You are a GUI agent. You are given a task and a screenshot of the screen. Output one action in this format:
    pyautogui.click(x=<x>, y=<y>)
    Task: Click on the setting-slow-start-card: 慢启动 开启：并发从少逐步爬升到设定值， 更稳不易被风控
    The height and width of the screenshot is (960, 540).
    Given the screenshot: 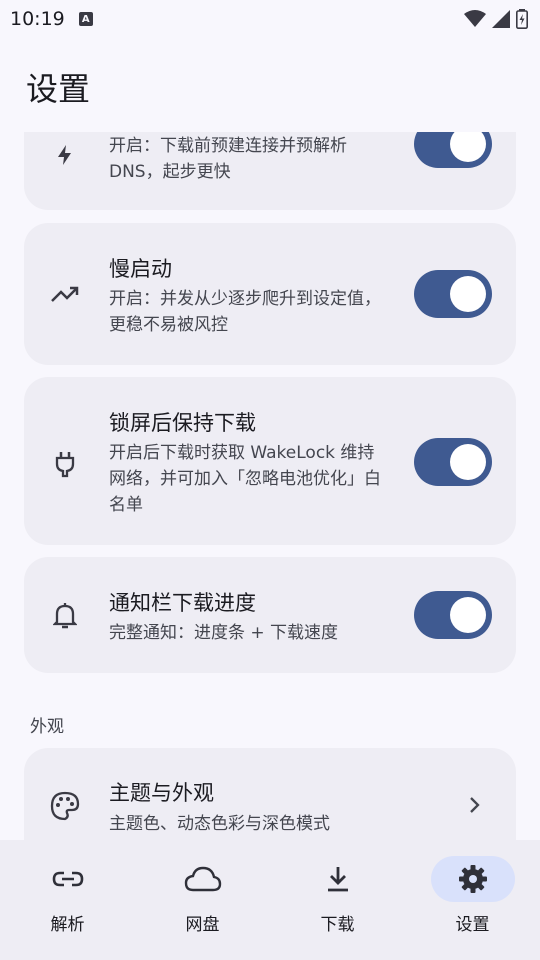 What is the action you would take?
    pyautogui.click(x=270, y=294)
    